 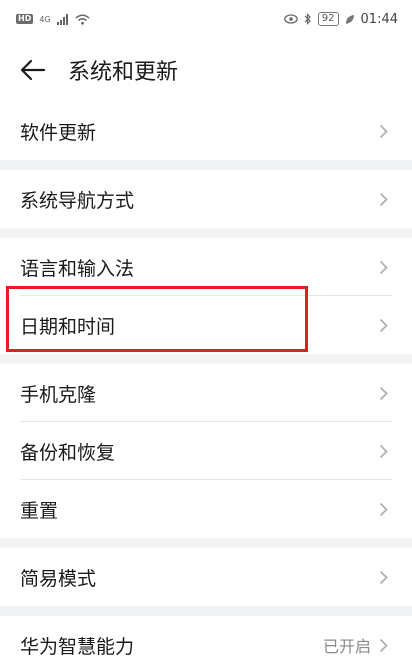 What do you see at coordinates (58, 578) in the screenshot?
I see `settings-item-label: 简易模式` at bounding box center [58, 578].